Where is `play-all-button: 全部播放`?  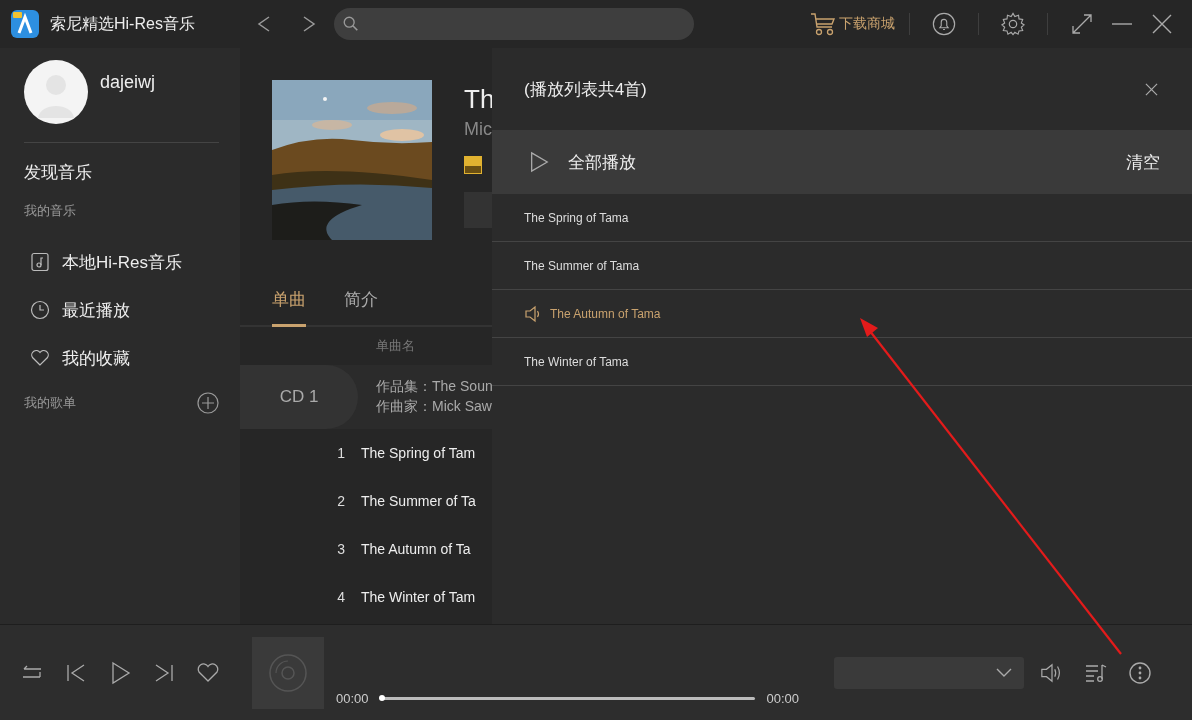 play-all-button: 全部播放 is located at coordinates (602, 162).